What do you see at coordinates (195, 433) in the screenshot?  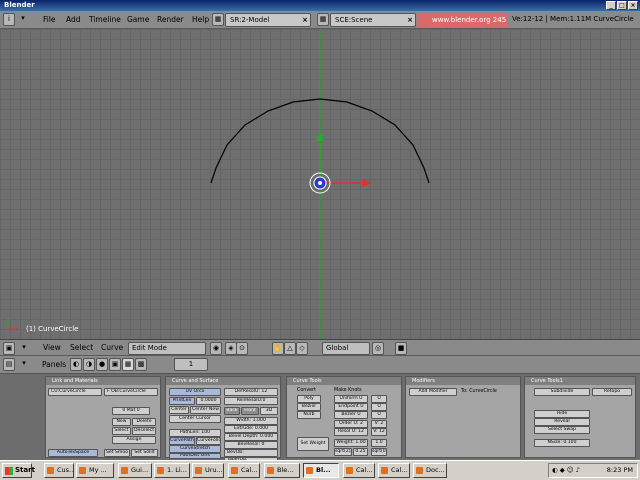 I see `path-len-field: PathLen: 100` at bounding box center [195, 433].